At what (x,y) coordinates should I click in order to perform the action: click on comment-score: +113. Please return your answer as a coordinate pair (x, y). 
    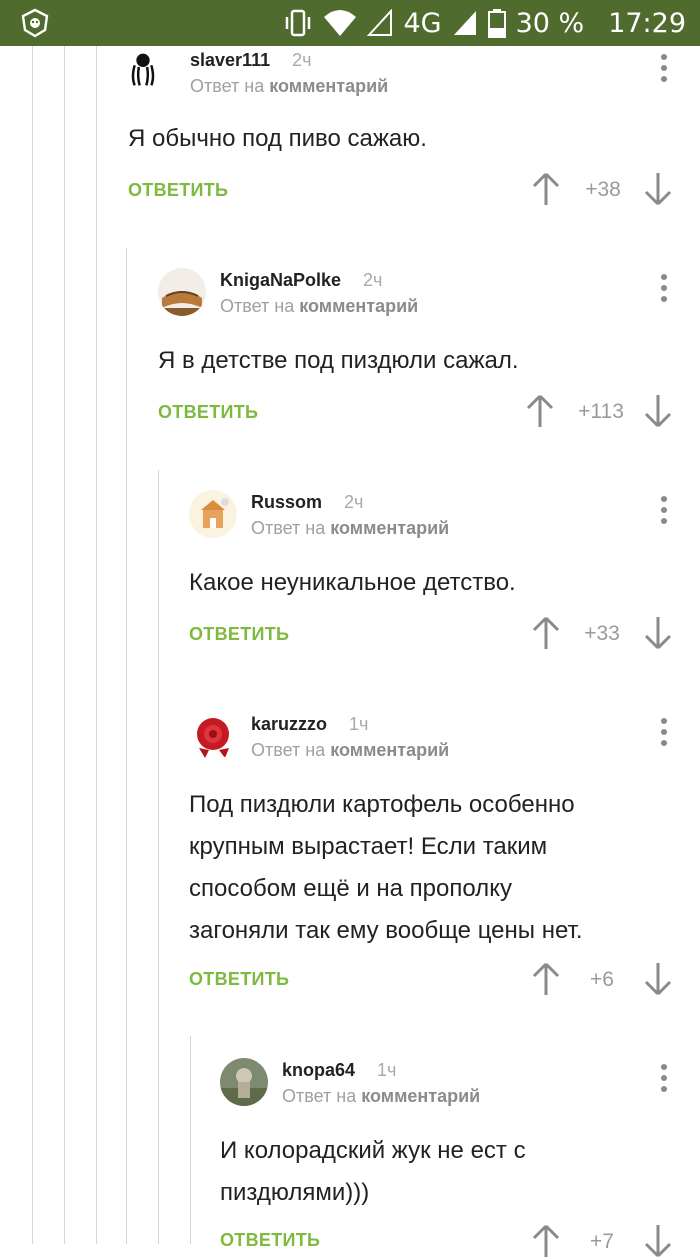
    Looking at the image, I should click on (601, 411).